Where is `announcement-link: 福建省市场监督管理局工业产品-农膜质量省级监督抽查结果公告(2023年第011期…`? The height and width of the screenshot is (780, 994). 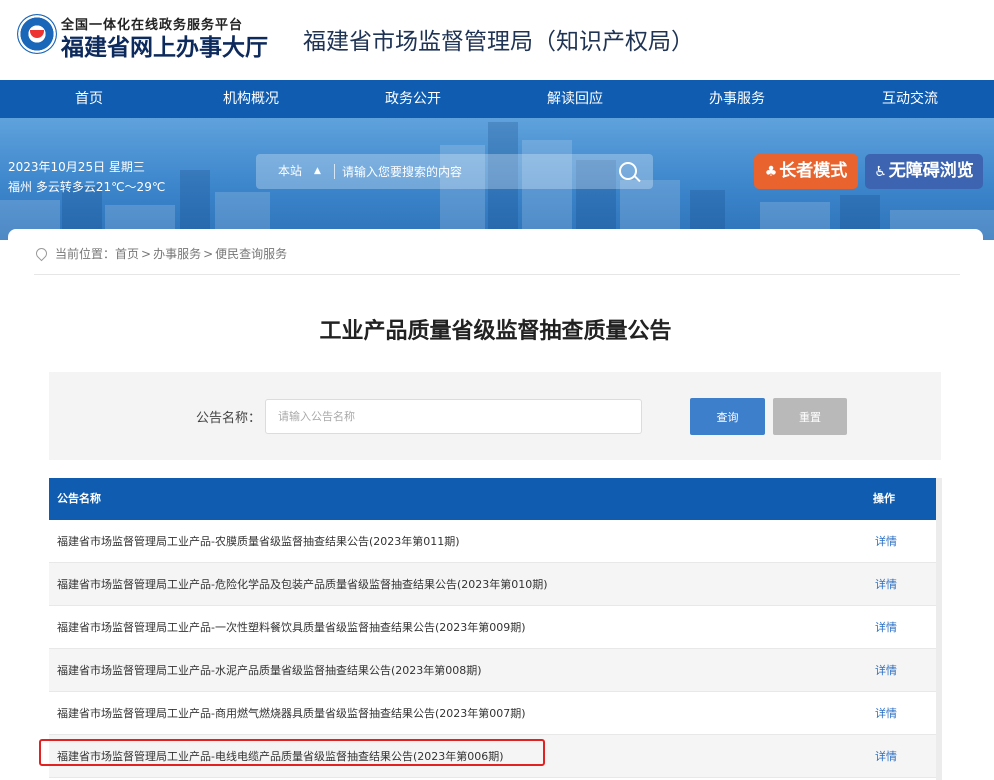
announcement-link: 福建省市场监督管理局工业产品-农膜质量省级监督抽查结果公告(2023年第011期… is located at coordinates (258, 541).